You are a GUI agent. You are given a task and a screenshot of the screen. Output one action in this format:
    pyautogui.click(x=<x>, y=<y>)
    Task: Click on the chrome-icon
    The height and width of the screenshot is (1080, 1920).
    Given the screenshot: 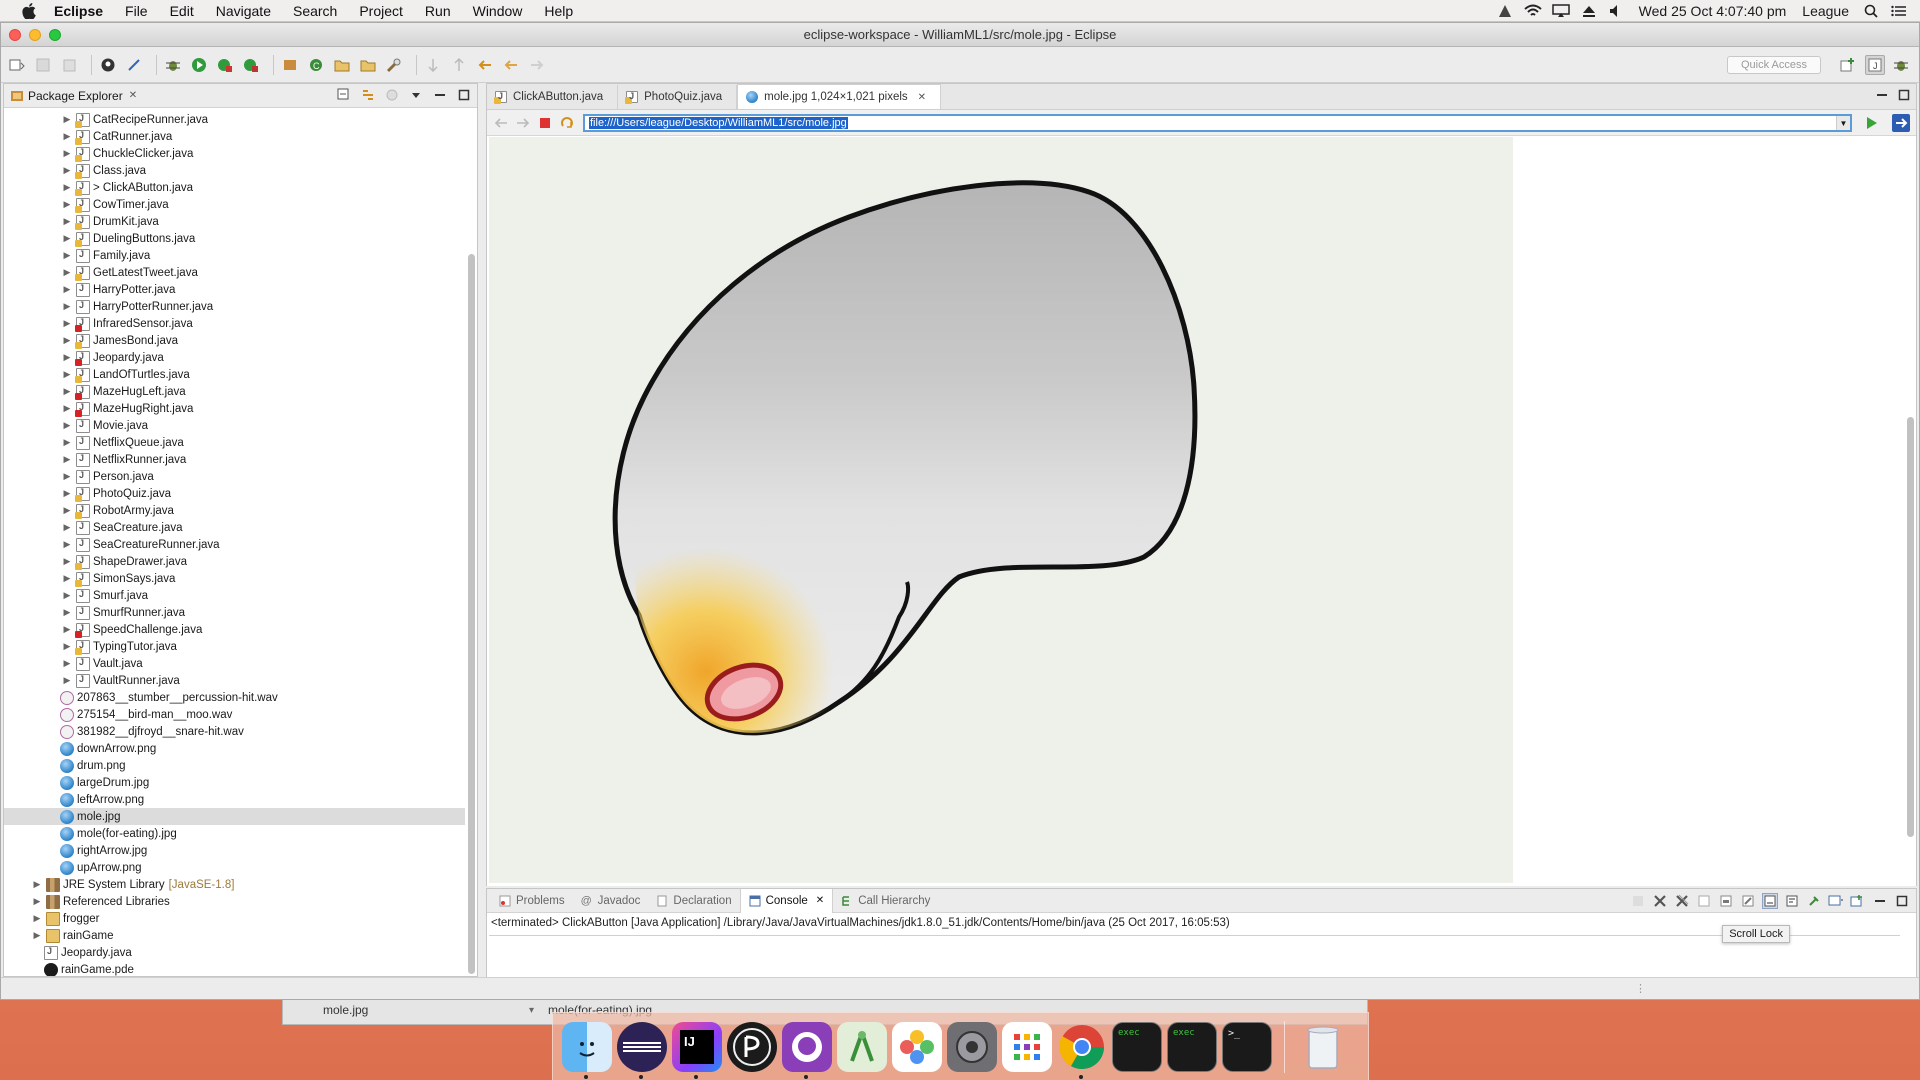 What is the action you would take?
    pyautogui.click(x=1082, y=1050)
    